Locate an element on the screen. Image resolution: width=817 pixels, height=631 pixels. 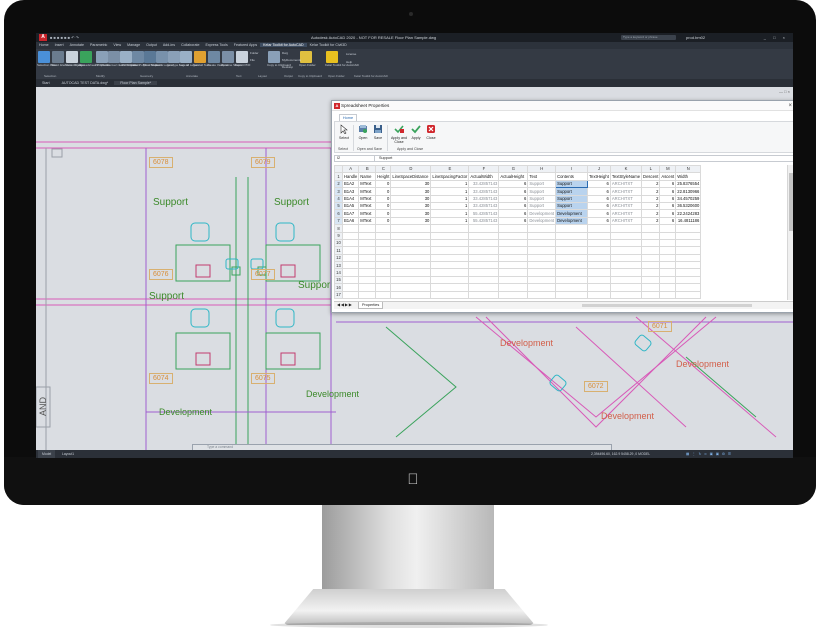
header-cell: TextHeight is located at coordinates (599, 176).